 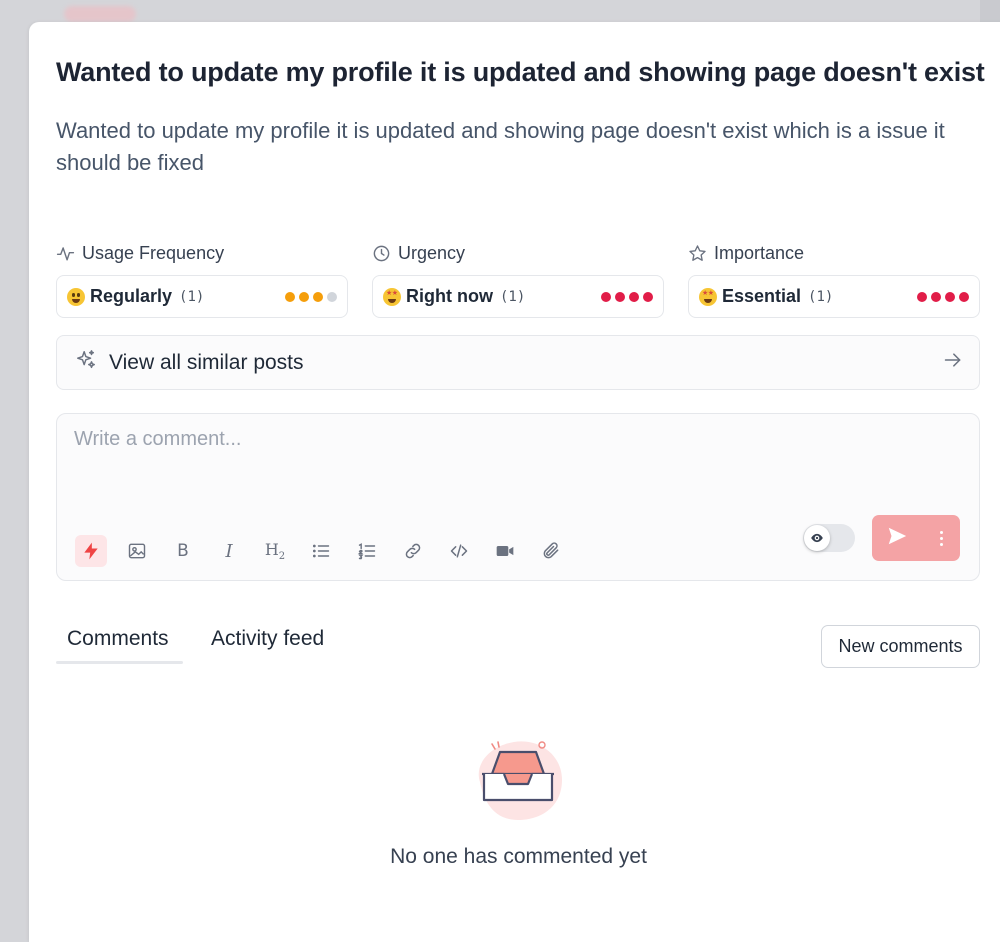 I want to click on bold-icon: B, so click(x=183, y=551).